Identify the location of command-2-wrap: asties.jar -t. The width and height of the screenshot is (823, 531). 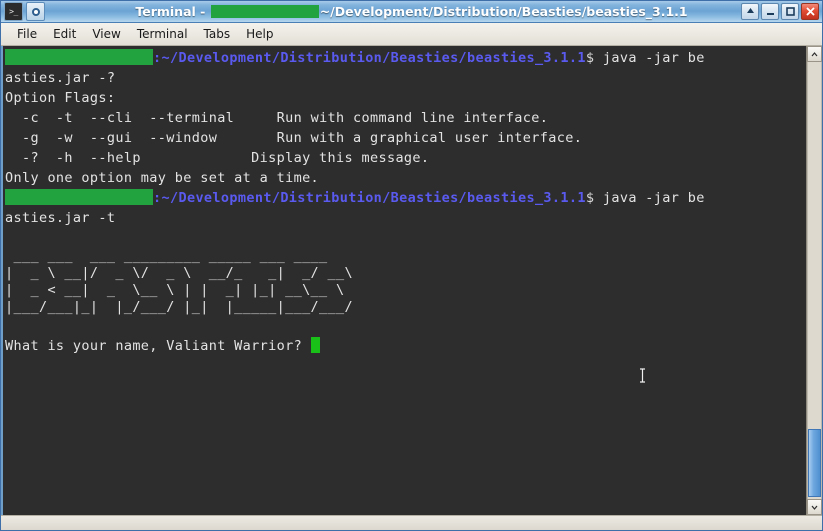
(60, 218).